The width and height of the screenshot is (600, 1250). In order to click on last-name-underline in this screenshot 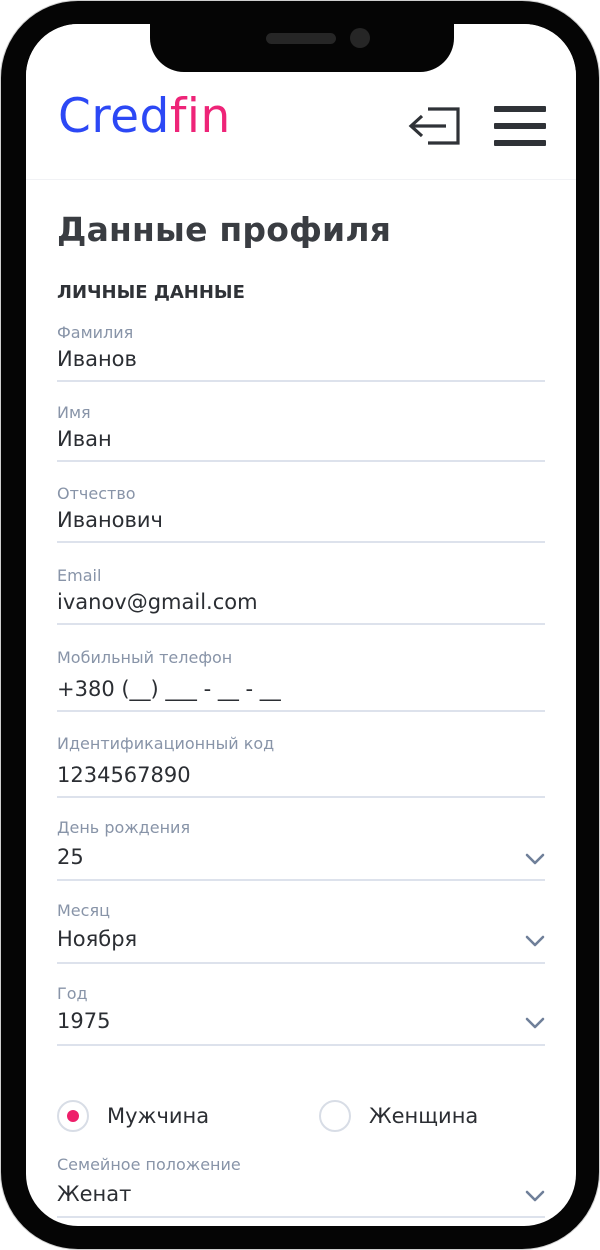, I will do `click(301, 381)`.